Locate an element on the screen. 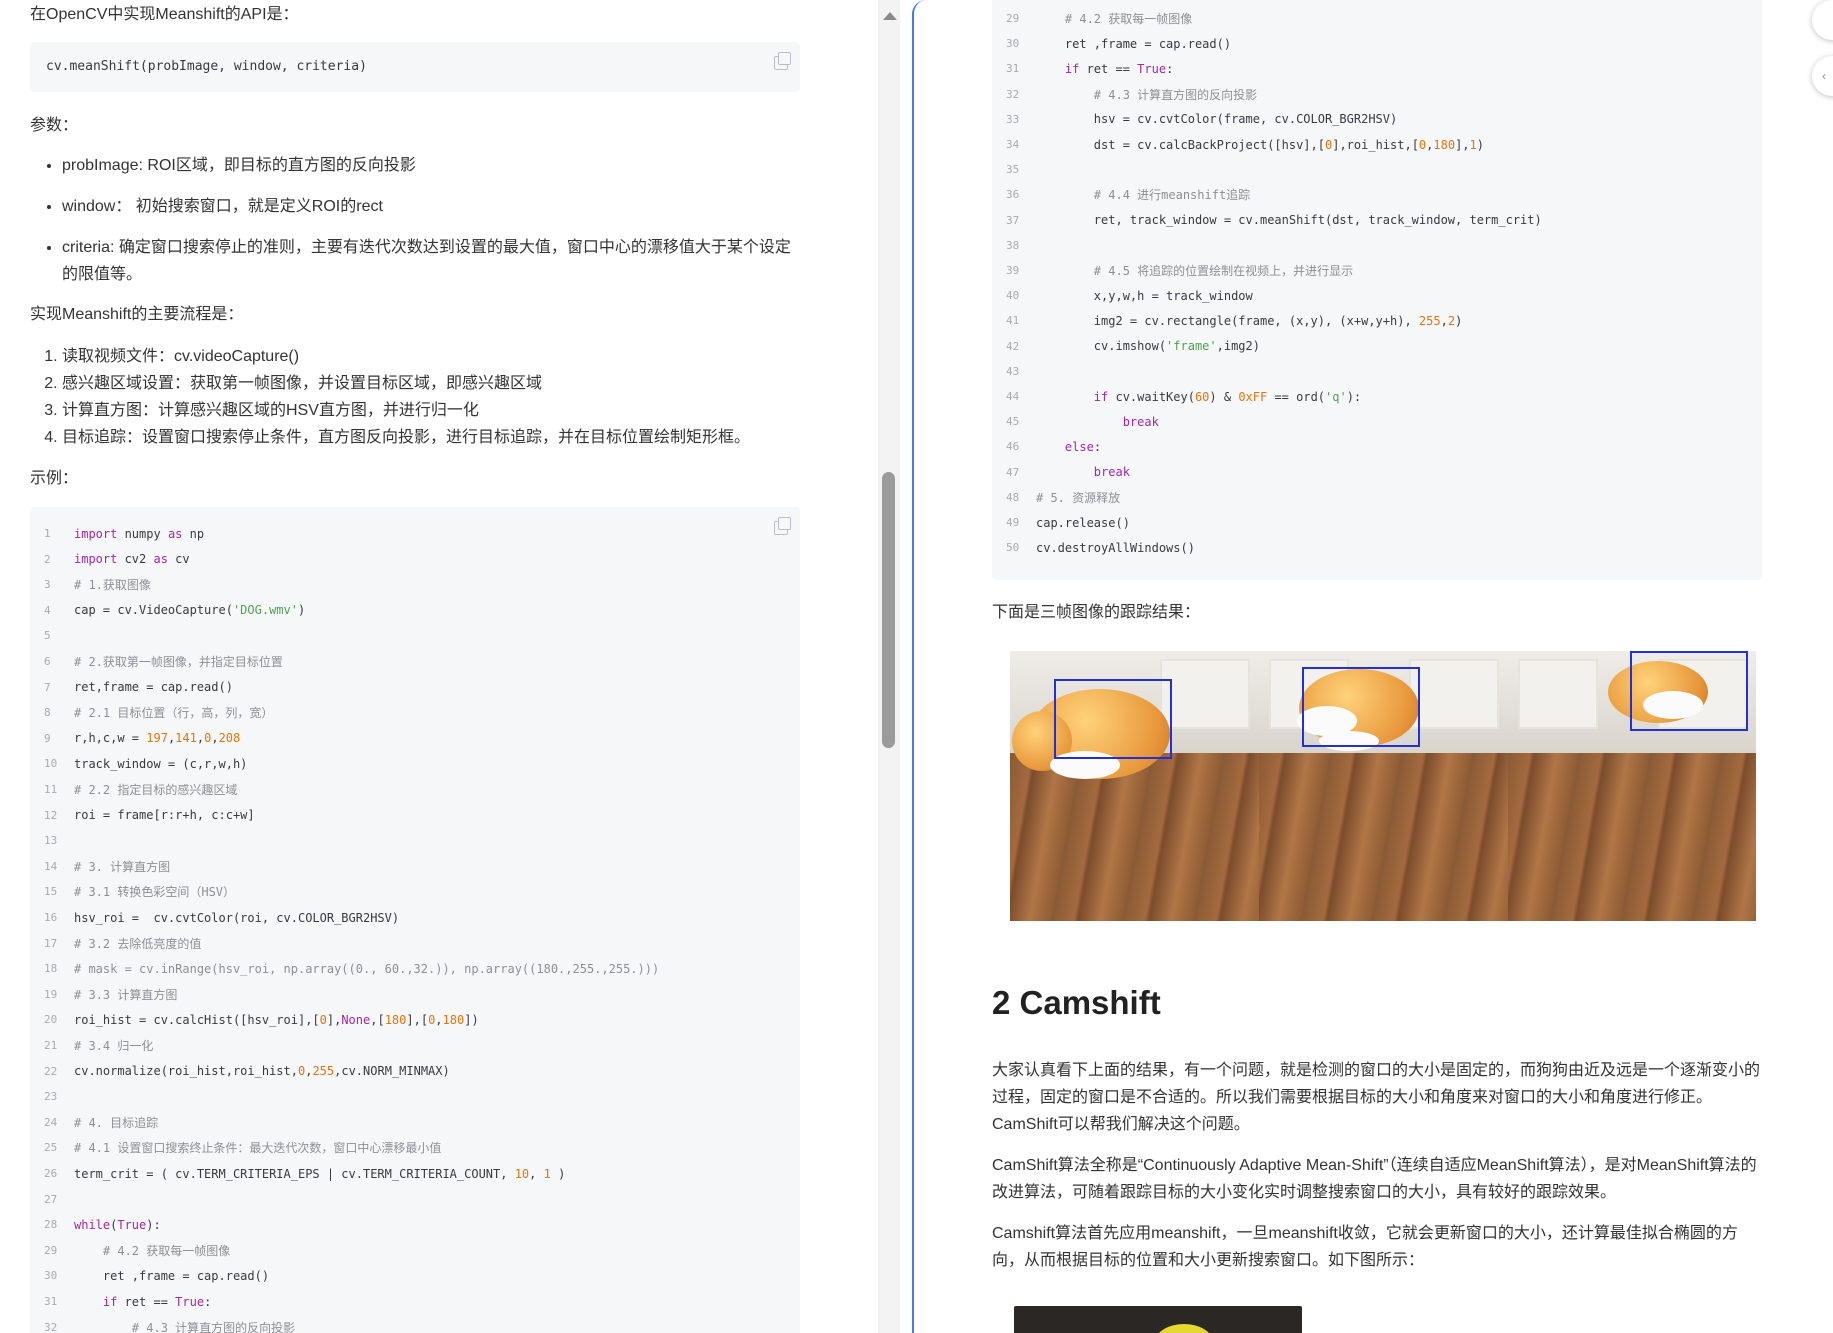 Image resolution: width=1833 pixels, height=1333 pixels. code-text: ret ,frame = cap.read() is located at coordinates (172, 1275).